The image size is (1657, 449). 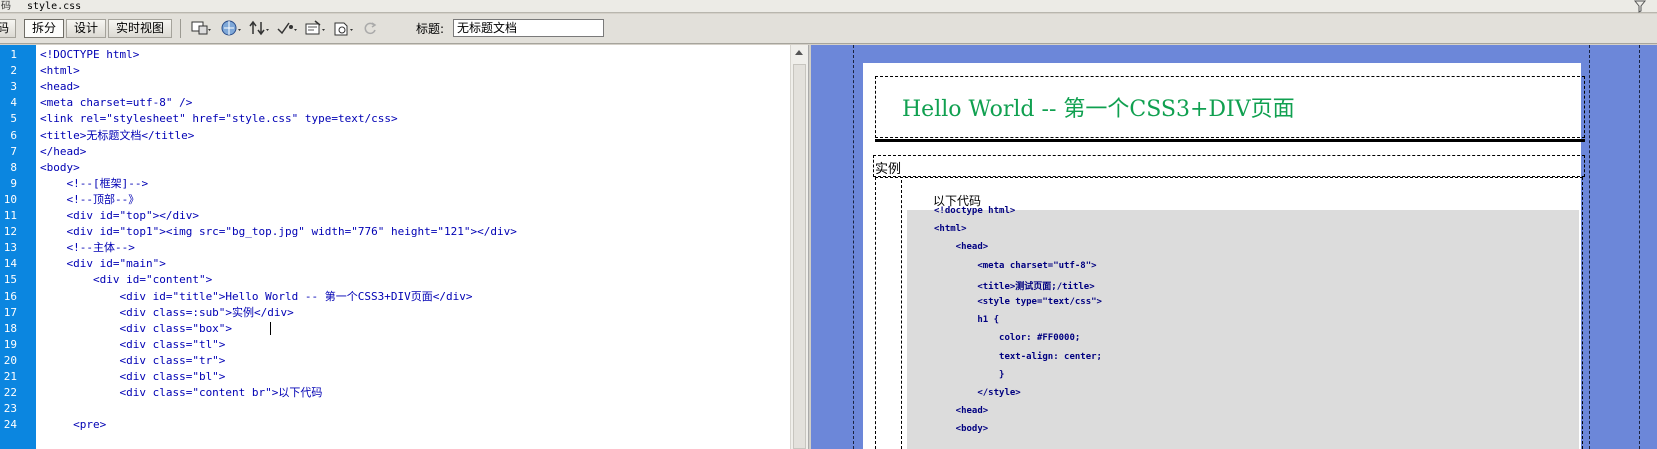 What do you see at coordinates (10, 296) in the screenshot?
I see `line-number: 16` at bounding box center [10, 296].